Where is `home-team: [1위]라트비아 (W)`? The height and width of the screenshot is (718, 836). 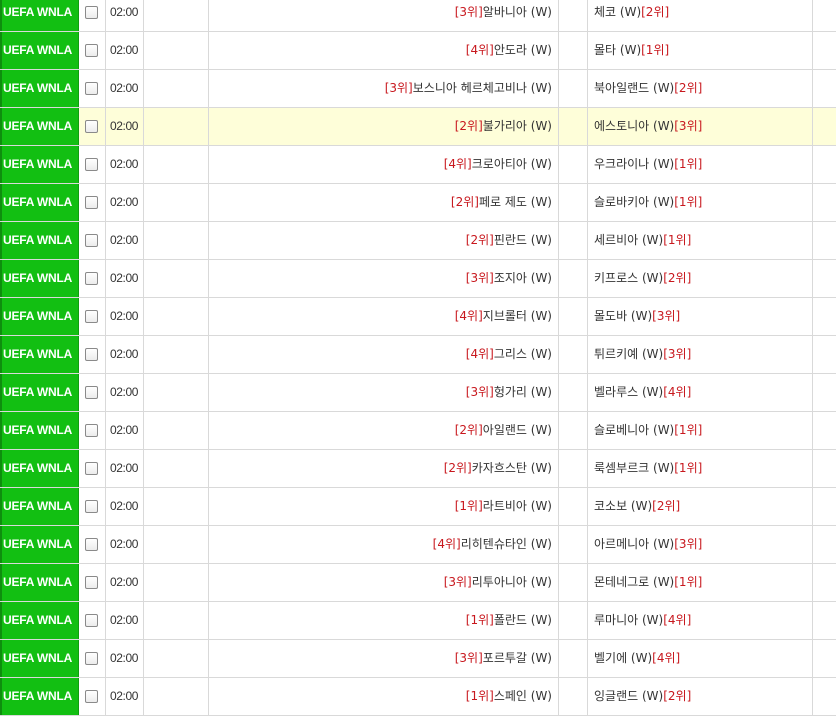
home-team: [1위]라트비아 (W) is located at coordinates (384, 506).